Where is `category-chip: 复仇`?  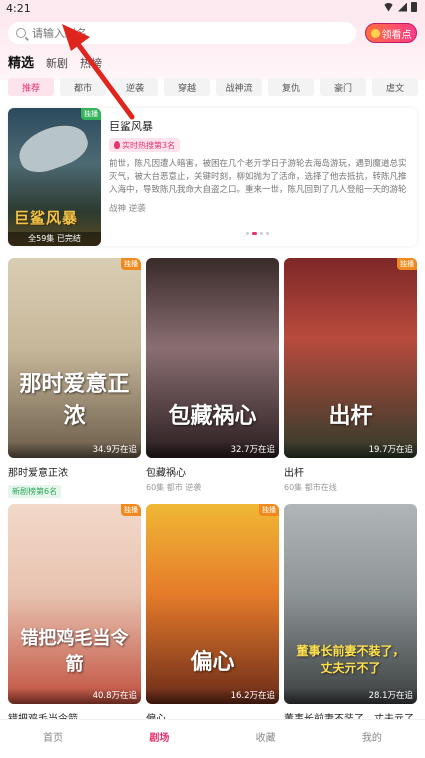
category-chip: 复仇 is located at coordinates (291, 87).